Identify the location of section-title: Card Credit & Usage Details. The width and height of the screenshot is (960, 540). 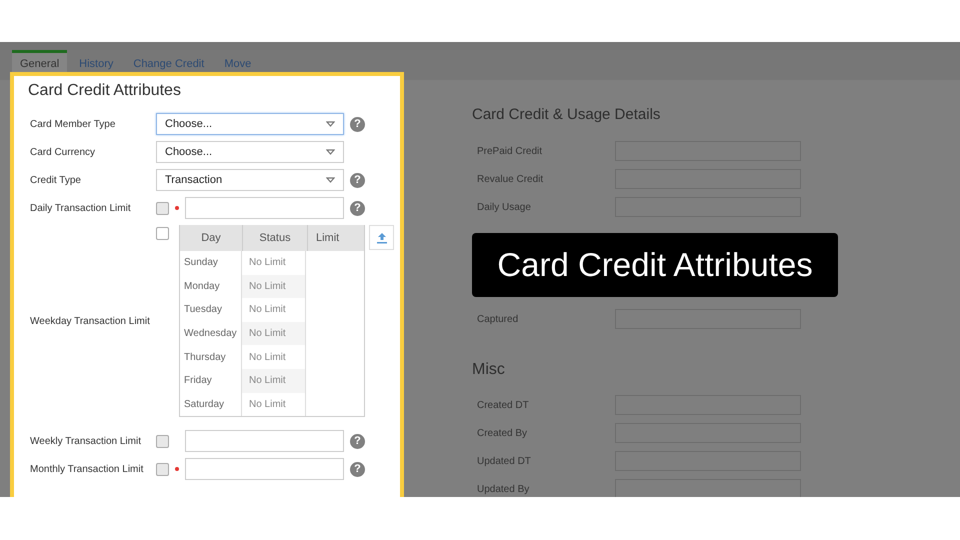
(567, 114).